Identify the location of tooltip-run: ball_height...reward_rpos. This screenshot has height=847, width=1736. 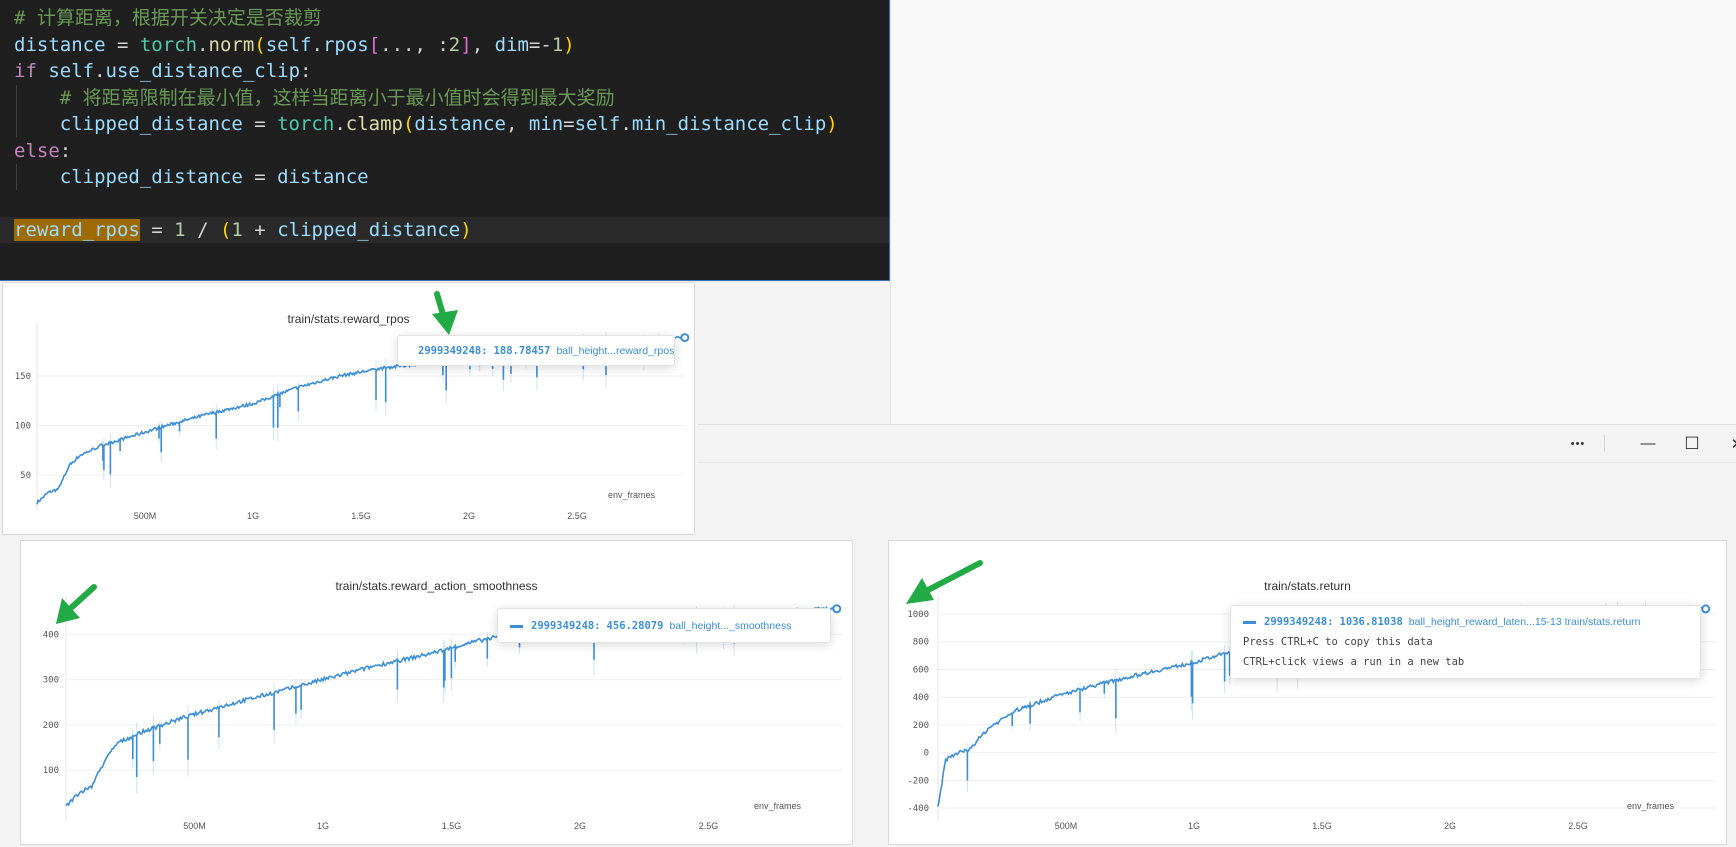
(615, 351).